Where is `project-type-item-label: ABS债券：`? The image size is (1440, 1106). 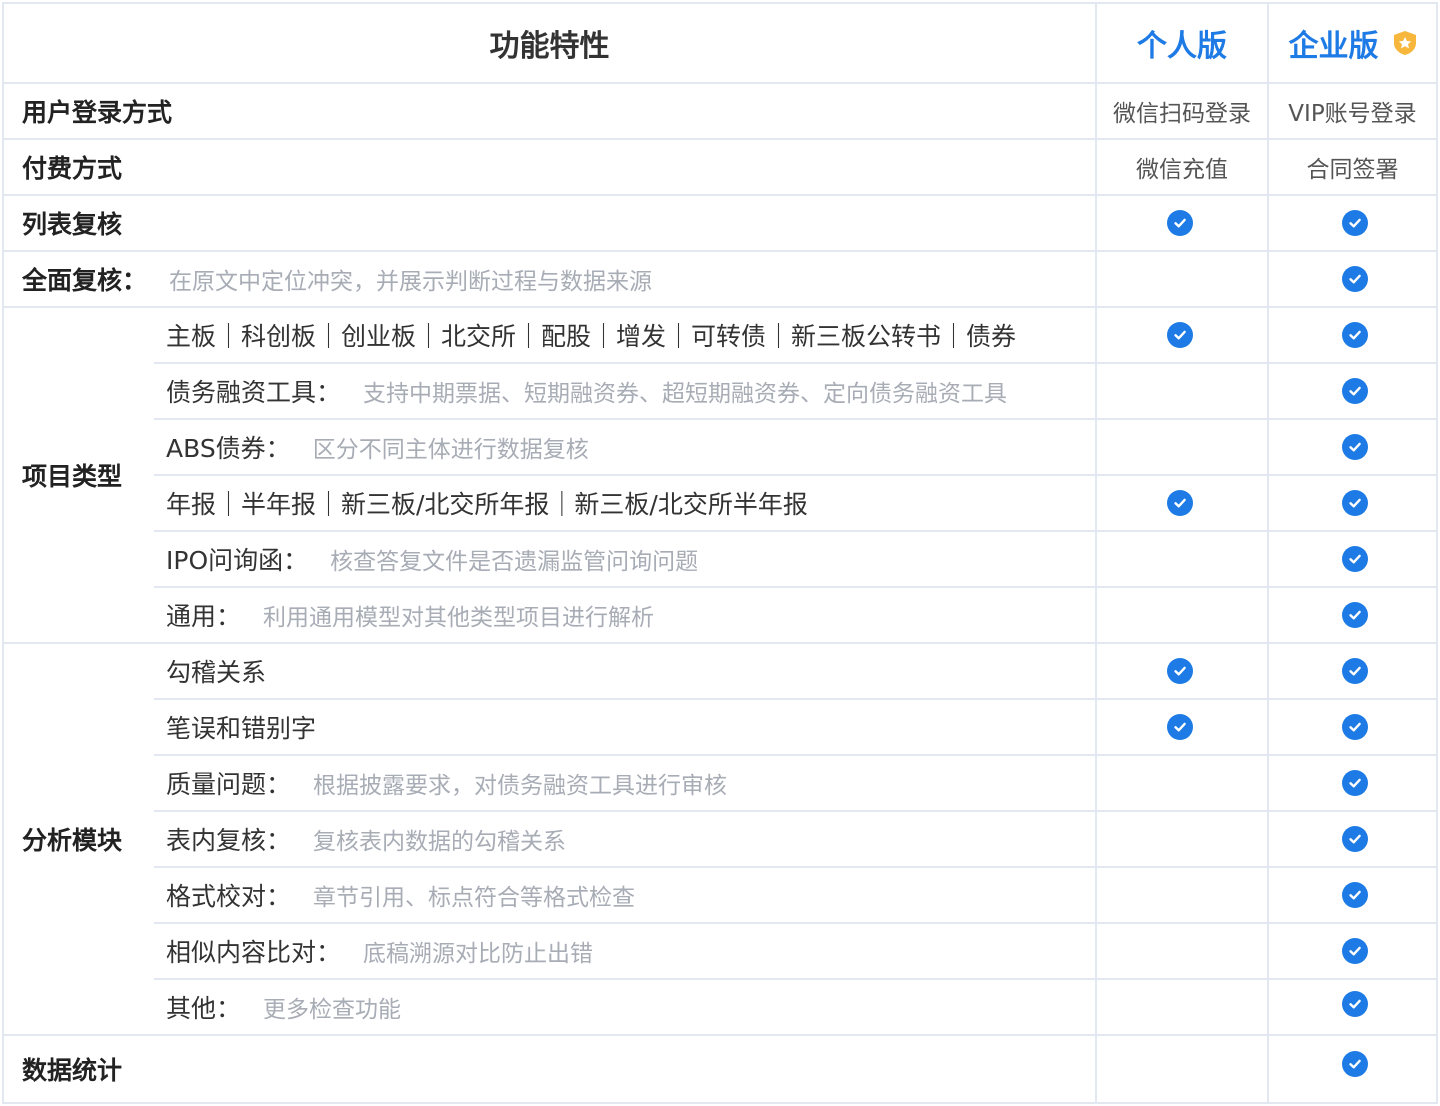
project-type-item-label: ABS债券： is located at coordinates (228, 448).